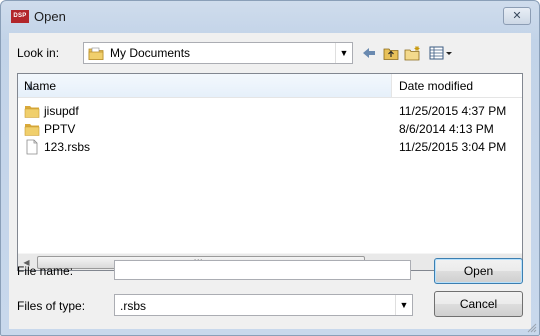 This screenshot has width=540, height=336. Describe the element at coordinates (51, 306) in the screenshot. I see `filetype-label: Files of type:` at that location.